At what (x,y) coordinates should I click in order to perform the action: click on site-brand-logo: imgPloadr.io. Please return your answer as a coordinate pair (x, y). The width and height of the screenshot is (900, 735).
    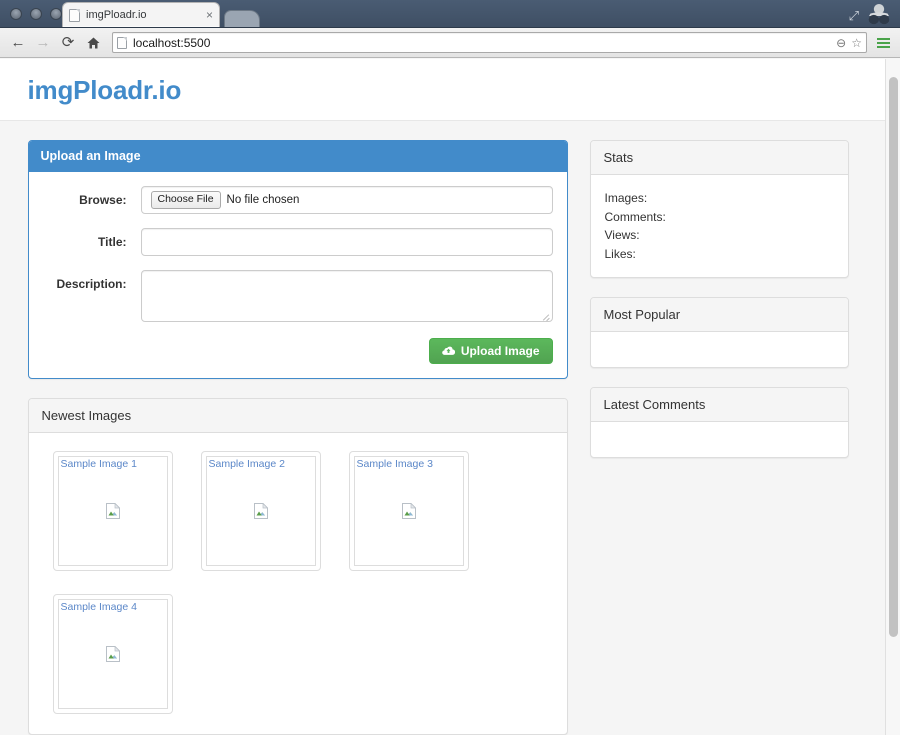
    Looking at the image, I should click on (105, 90).